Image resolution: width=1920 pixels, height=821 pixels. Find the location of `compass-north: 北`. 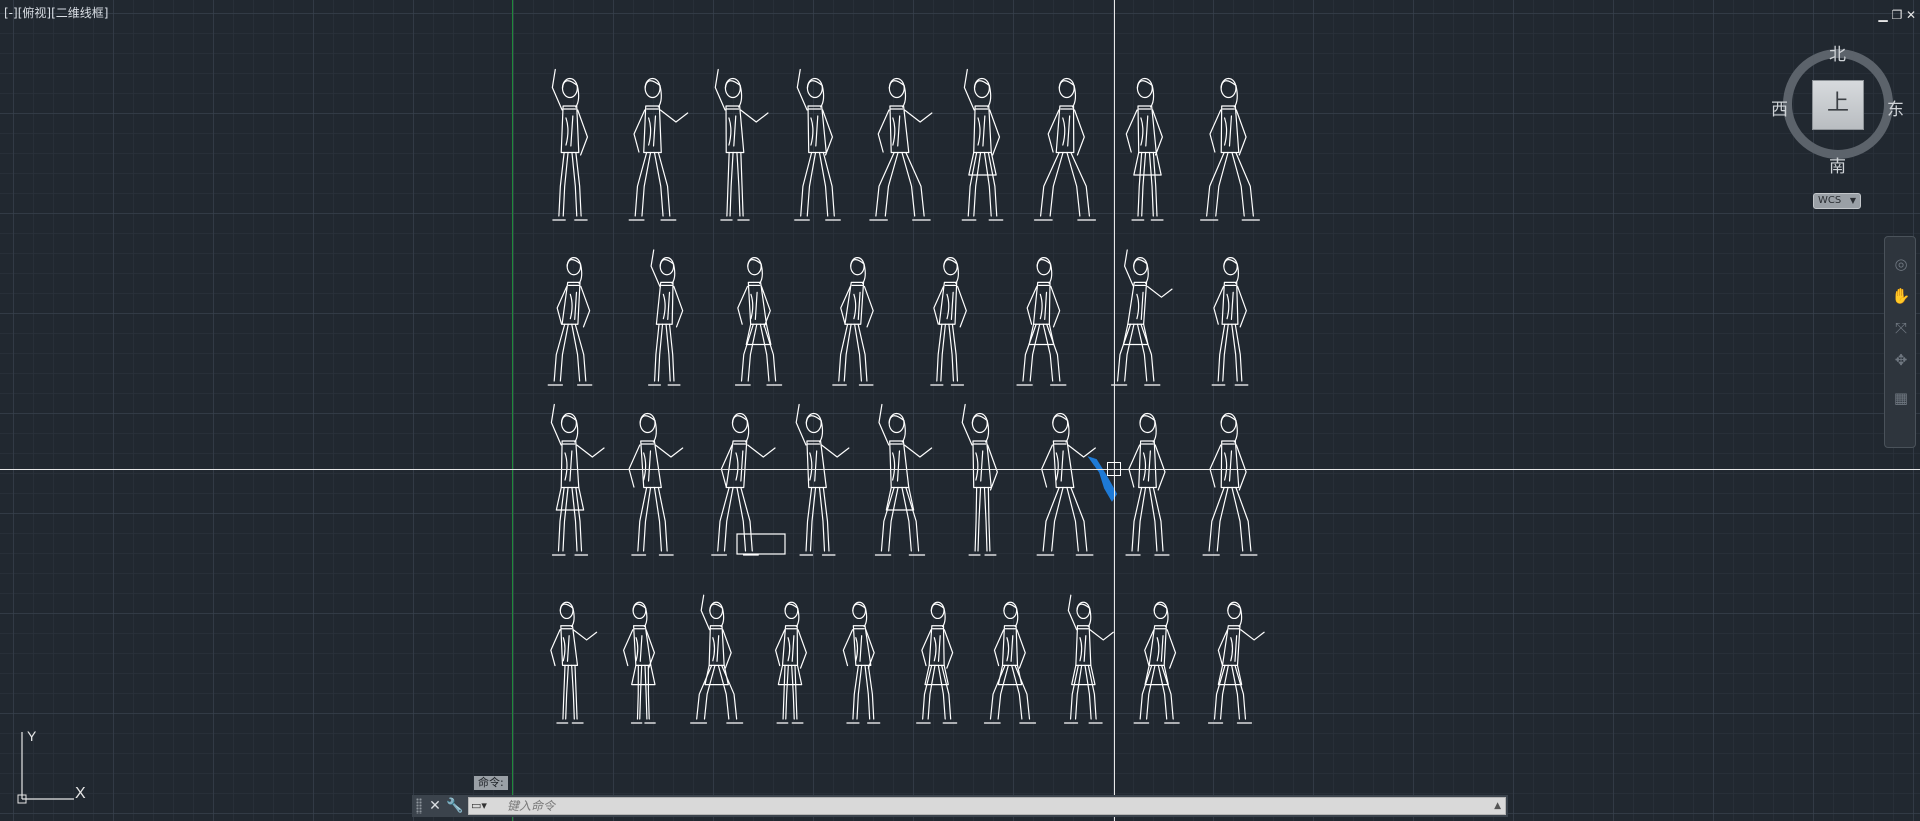

compass-north: 北 is located at coordinates (1837, 52).